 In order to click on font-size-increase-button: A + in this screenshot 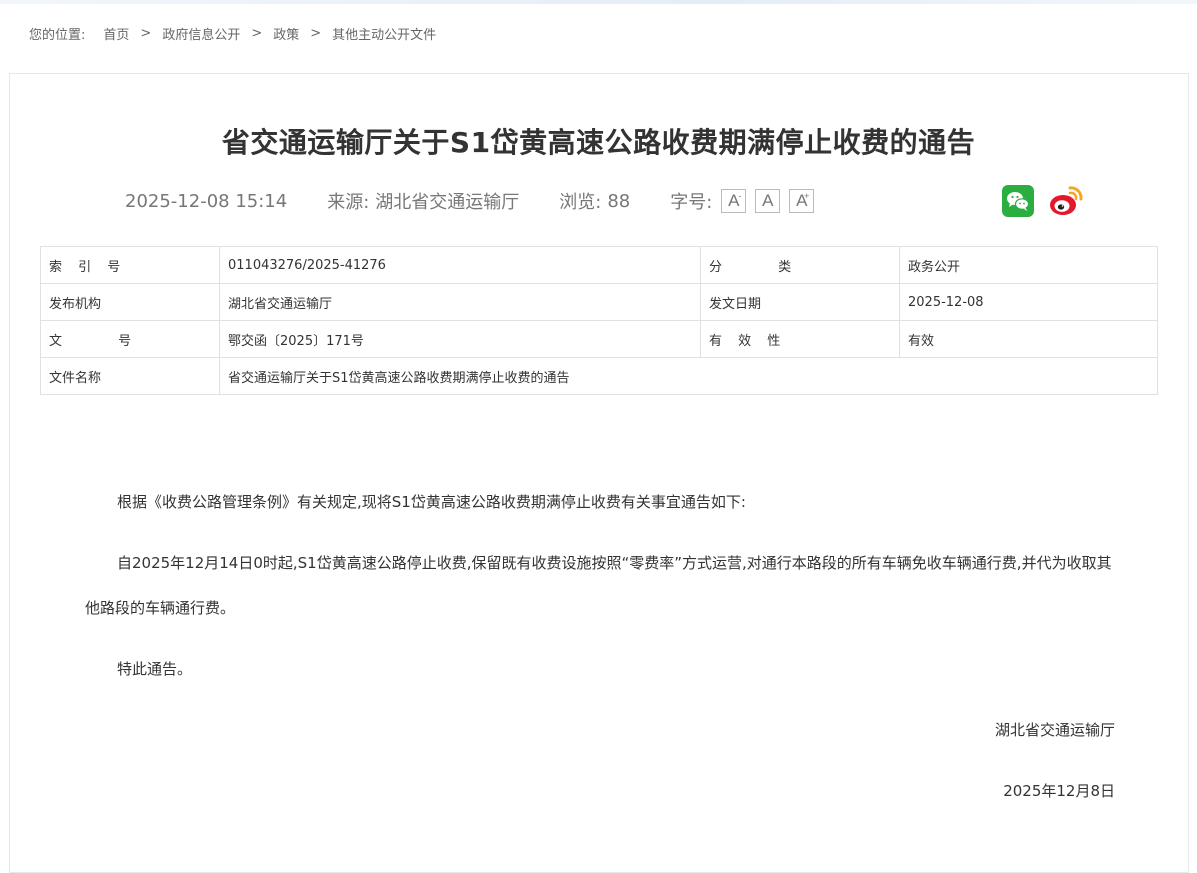, I will do `click(802, 201)`.